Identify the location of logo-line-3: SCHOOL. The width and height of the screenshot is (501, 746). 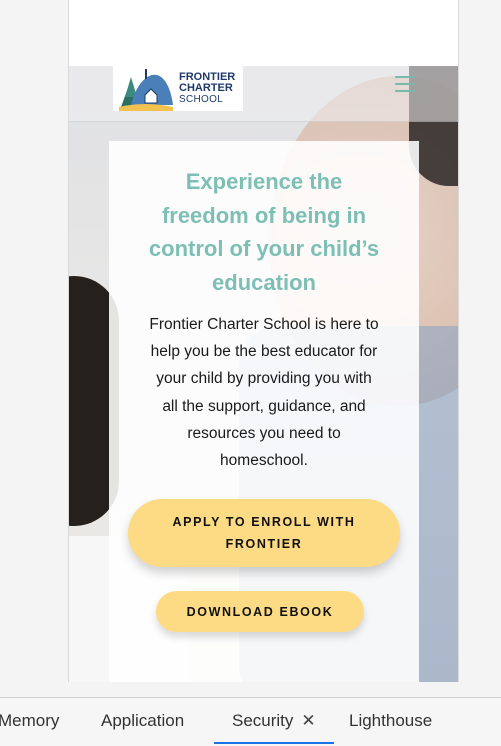
(201, 99).